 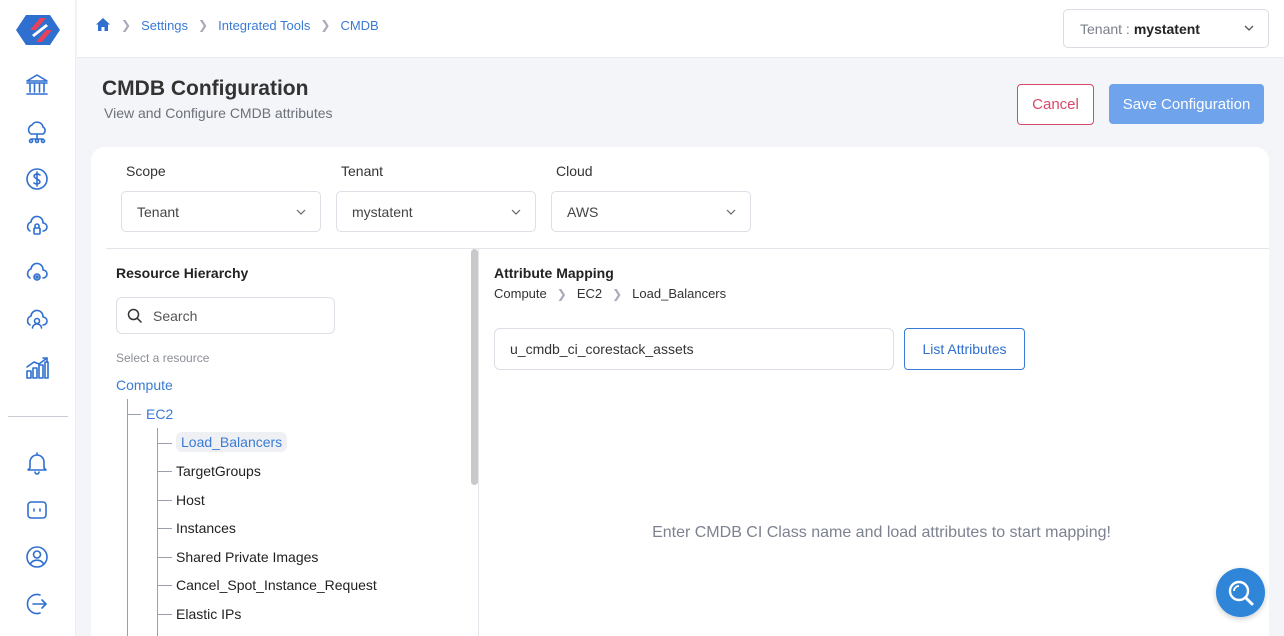 I want to click on attribute-path: Compute ❯ EC2 ❯ Load_Balancers, so click(x=610, y=293).